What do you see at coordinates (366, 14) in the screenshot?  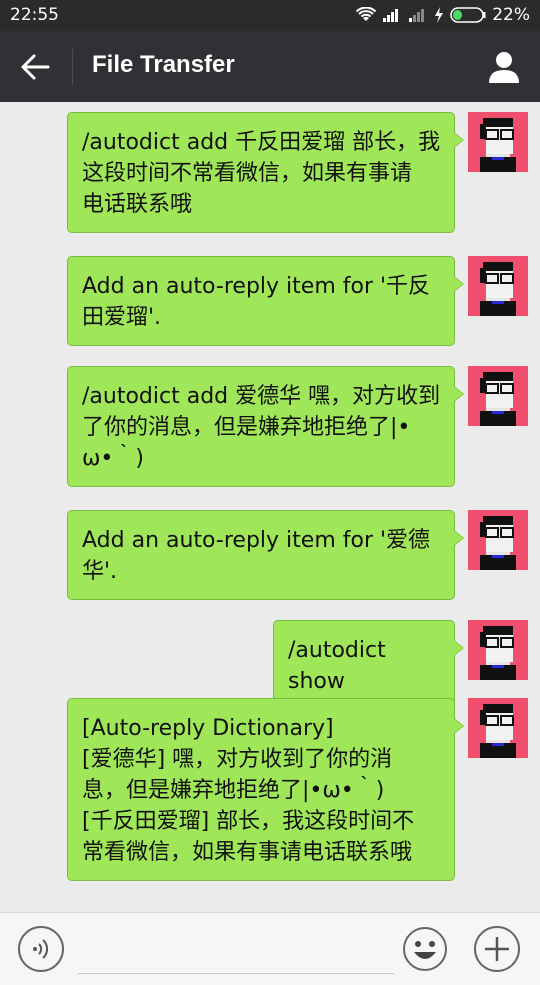 I see `wifi-icon` at bounding box center [366, 14].